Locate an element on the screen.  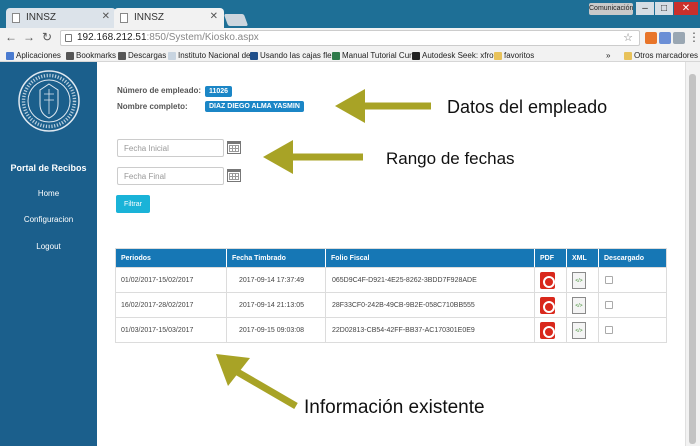
bookmark-label: Bookmarks is located at coordinates (96, 55).